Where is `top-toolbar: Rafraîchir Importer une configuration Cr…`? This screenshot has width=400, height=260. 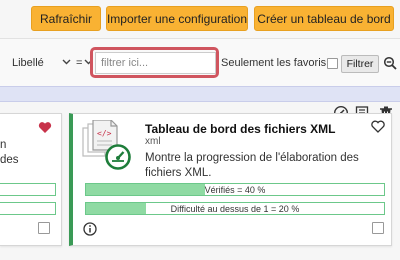 top-toolbar: Rafraîchir Importer une configuration Cr… is located at coordinates (200, 19).